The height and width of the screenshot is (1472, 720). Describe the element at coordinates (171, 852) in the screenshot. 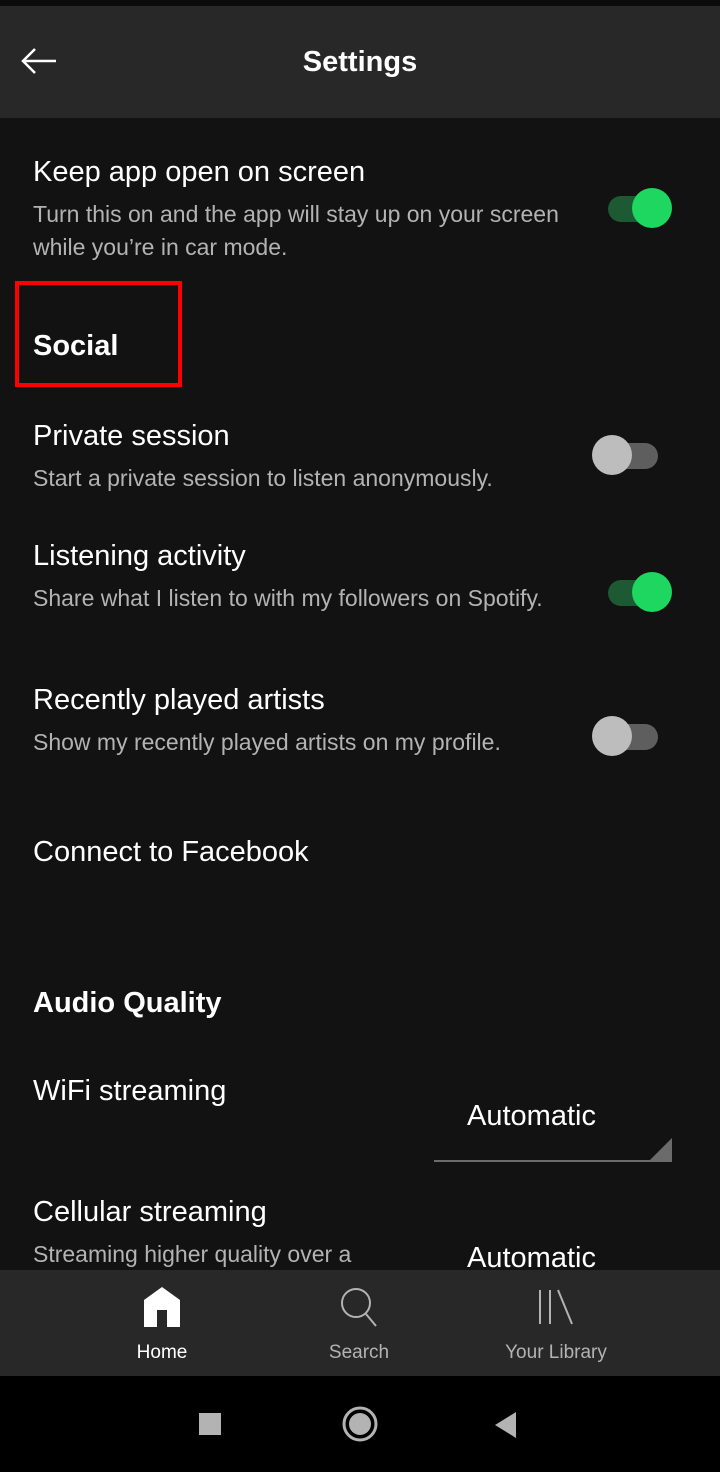

I see `connect-facebook-link: Connect to Facebook` at that location.